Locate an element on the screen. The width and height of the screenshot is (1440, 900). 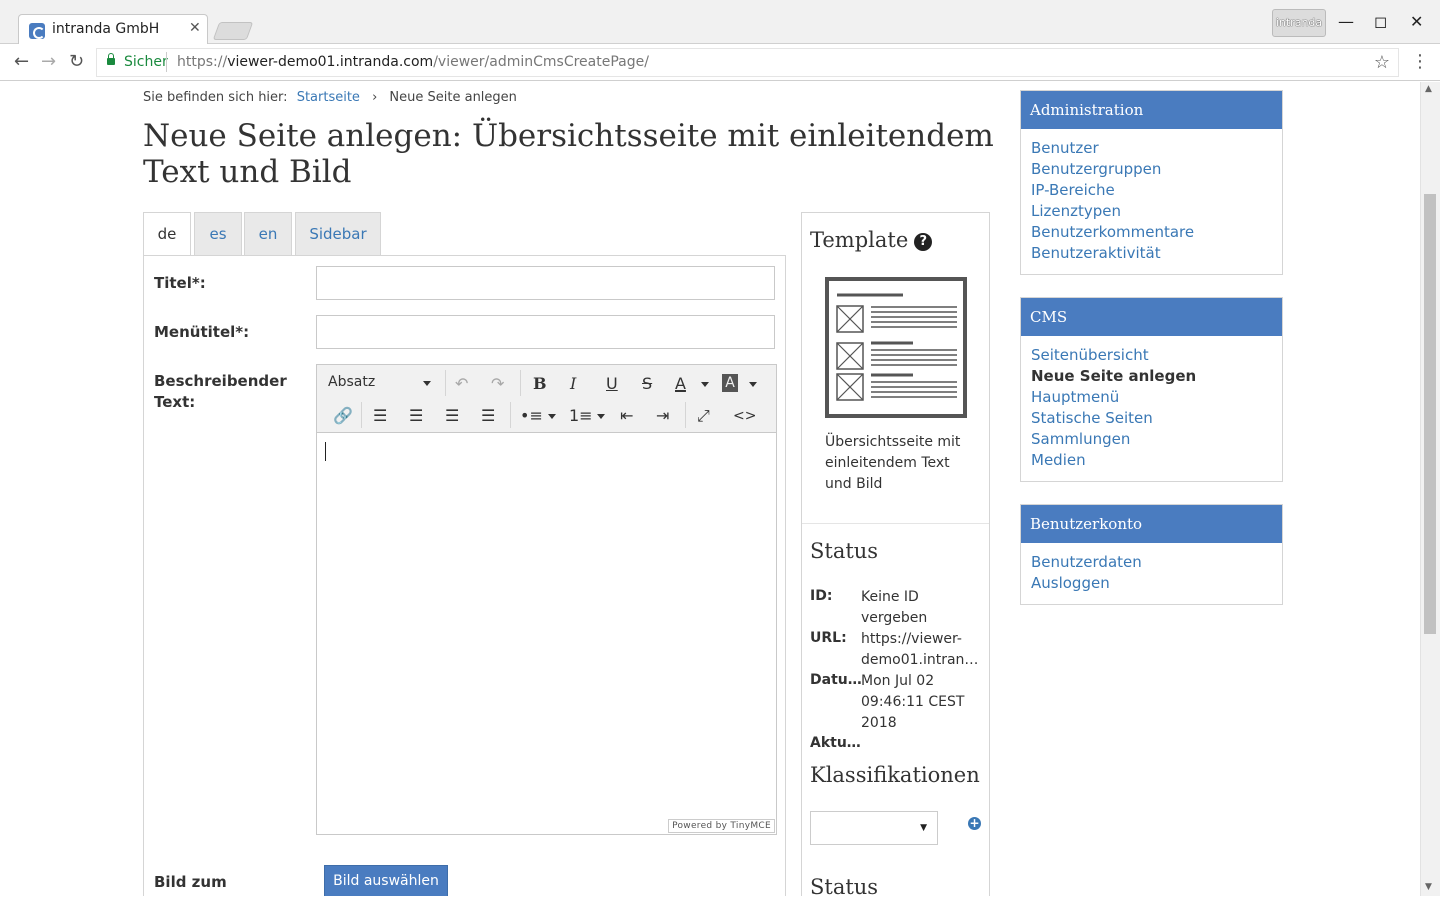
browser-menu-icon: ⋮ is located at coordinates (1420, 61).